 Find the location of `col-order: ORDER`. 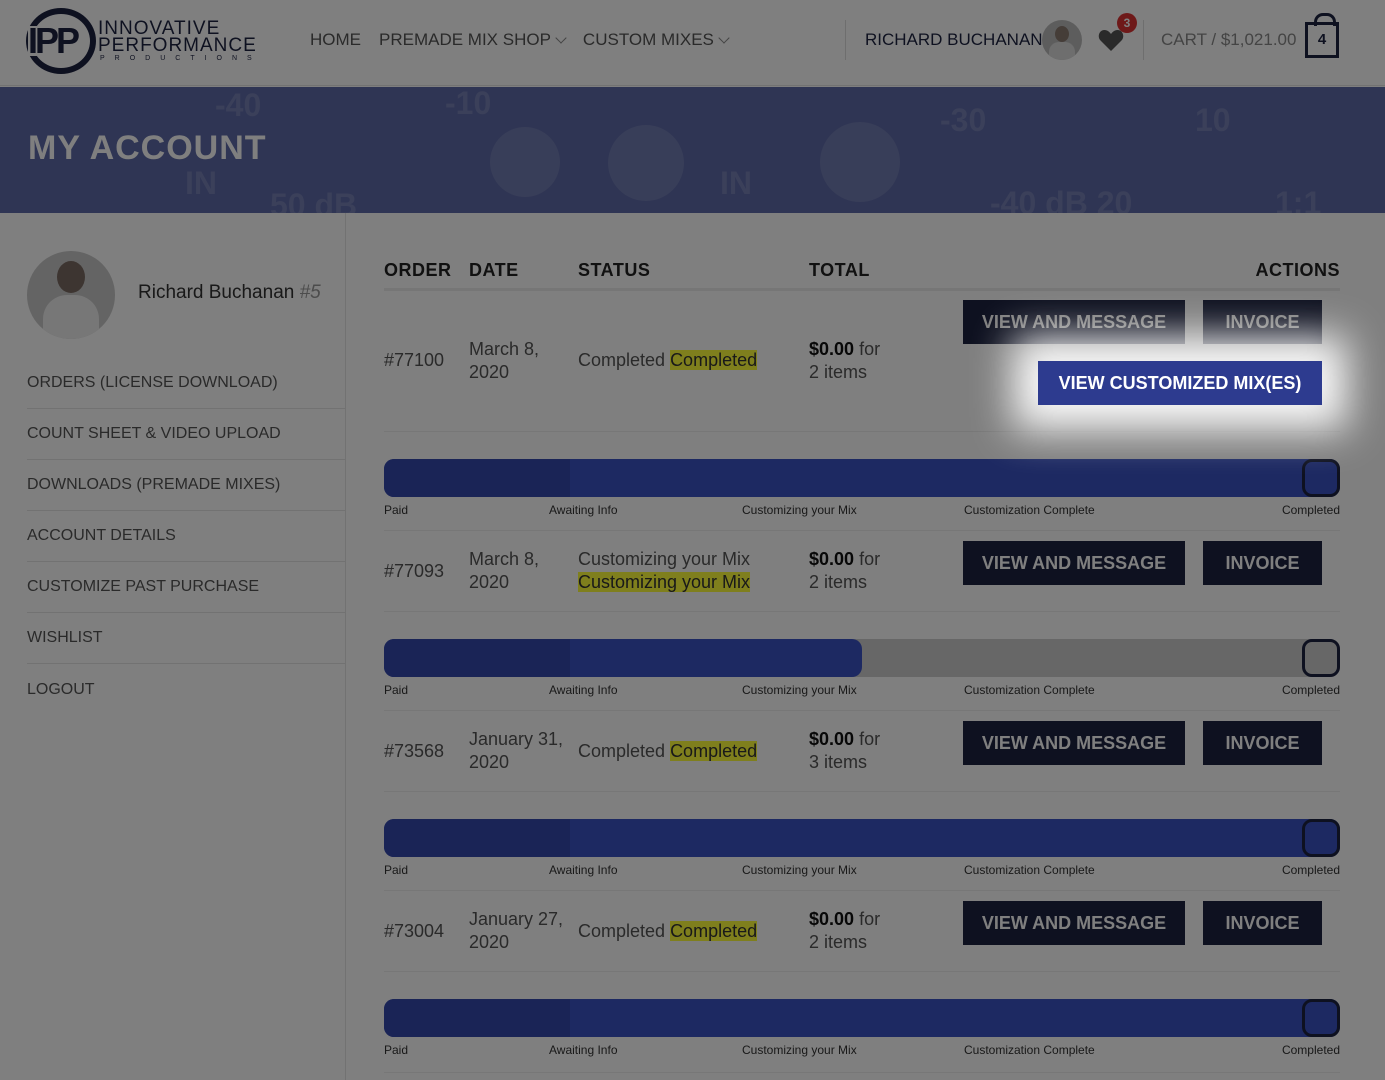

col-order: ORDER is located at coordinates (418, 270).